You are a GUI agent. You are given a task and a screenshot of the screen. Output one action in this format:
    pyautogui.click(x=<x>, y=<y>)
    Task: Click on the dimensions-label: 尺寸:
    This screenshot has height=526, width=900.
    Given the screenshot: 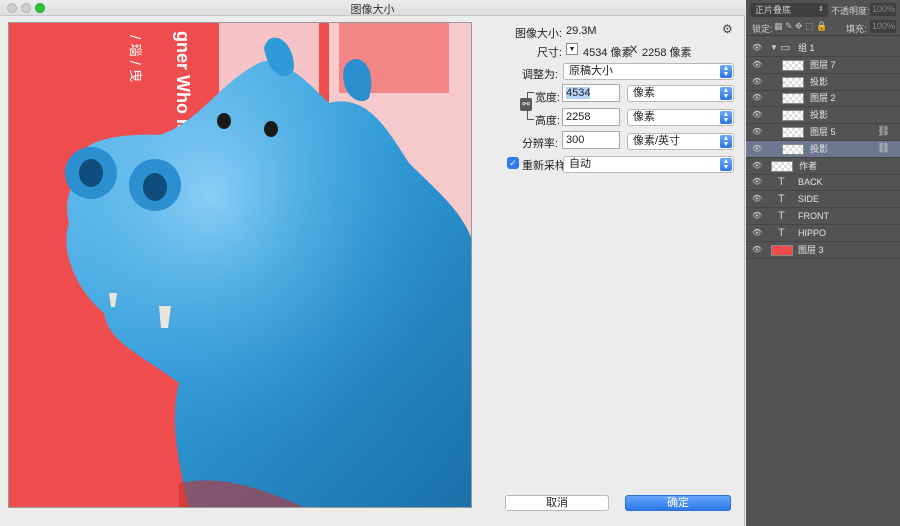 What is the action you would take?
    pyautogui.click(x=549, y=53)
    